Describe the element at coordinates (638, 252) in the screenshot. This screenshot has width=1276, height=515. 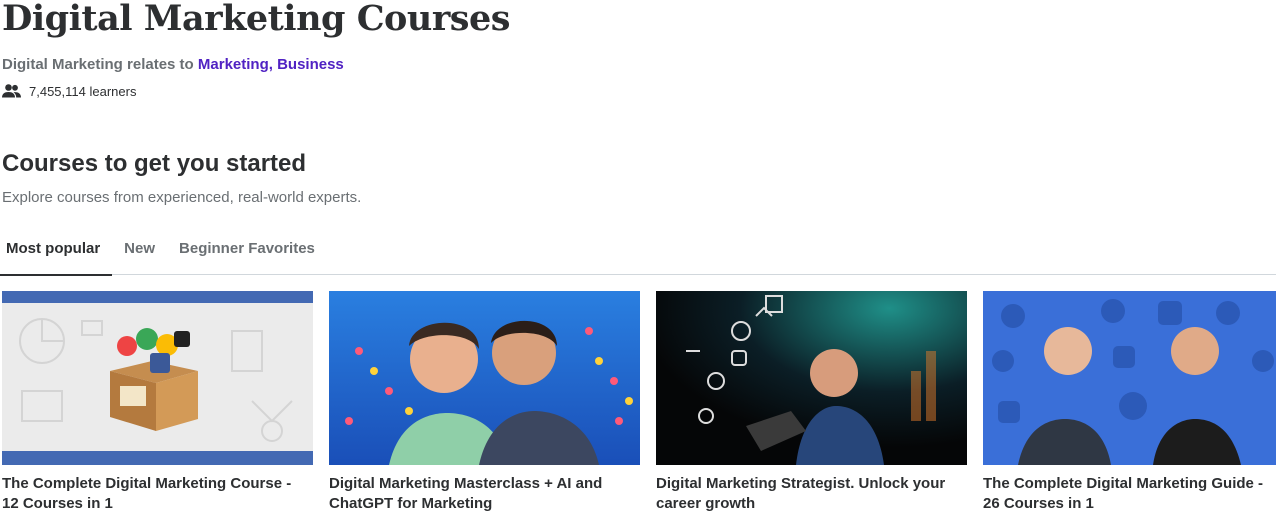
I see `course-tabs: Most popular New Beginner Favorites` at that location.